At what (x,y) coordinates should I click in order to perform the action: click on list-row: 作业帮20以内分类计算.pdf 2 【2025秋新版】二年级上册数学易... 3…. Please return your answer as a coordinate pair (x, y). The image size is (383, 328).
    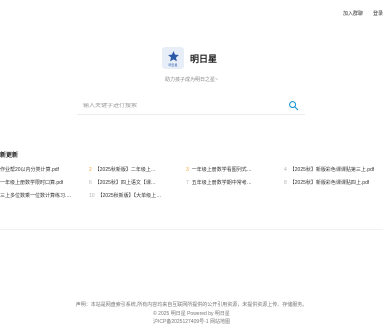
    Looking at the image, I should click on (191, 170).